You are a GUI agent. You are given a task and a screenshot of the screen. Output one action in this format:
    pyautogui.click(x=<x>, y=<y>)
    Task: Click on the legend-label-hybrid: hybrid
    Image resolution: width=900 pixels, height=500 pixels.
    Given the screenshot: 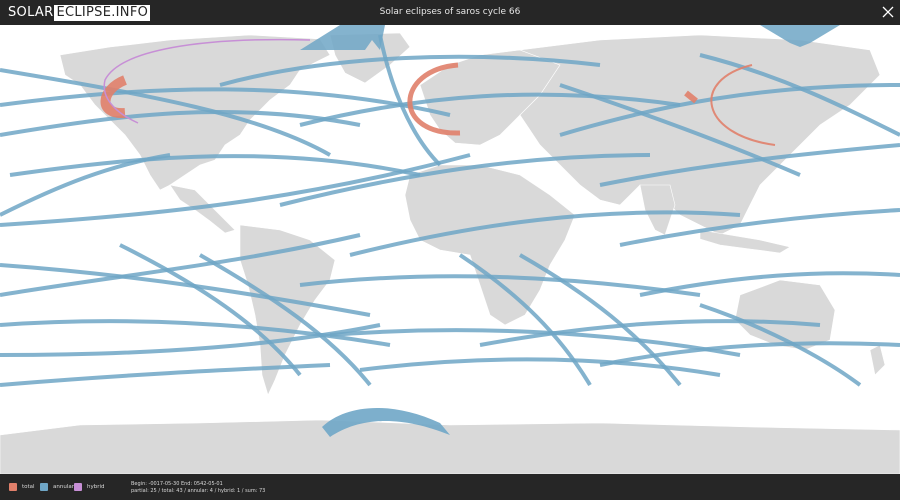 What is the action you would take?
    pyautogui.click(x=96, y=487)
    